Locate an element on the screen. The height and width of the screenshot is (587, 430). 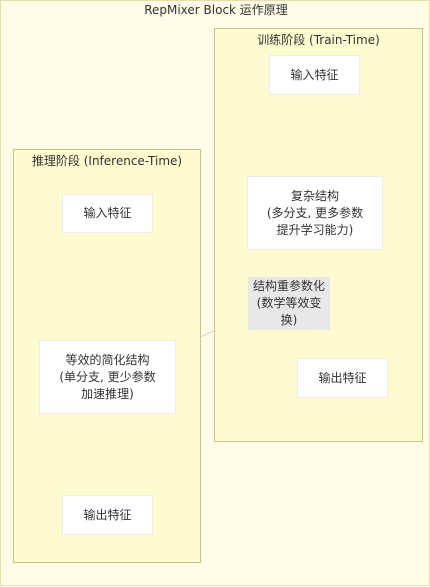
inference-simple-structure-label: 等效的简化结构 (单分支, 更少参数 加速推理) is located at coordinates (107, 376).